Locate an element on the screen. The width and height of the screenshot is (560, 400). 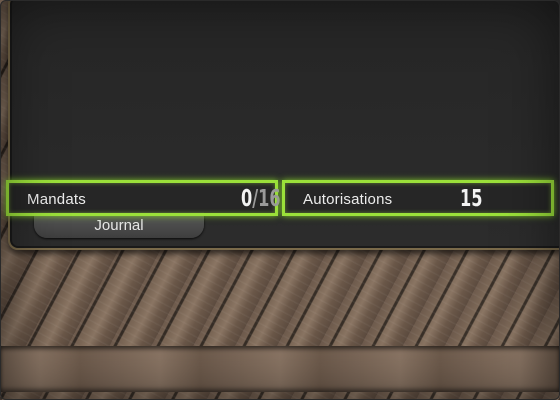
floor-beam is located at coordinates (280, 369).